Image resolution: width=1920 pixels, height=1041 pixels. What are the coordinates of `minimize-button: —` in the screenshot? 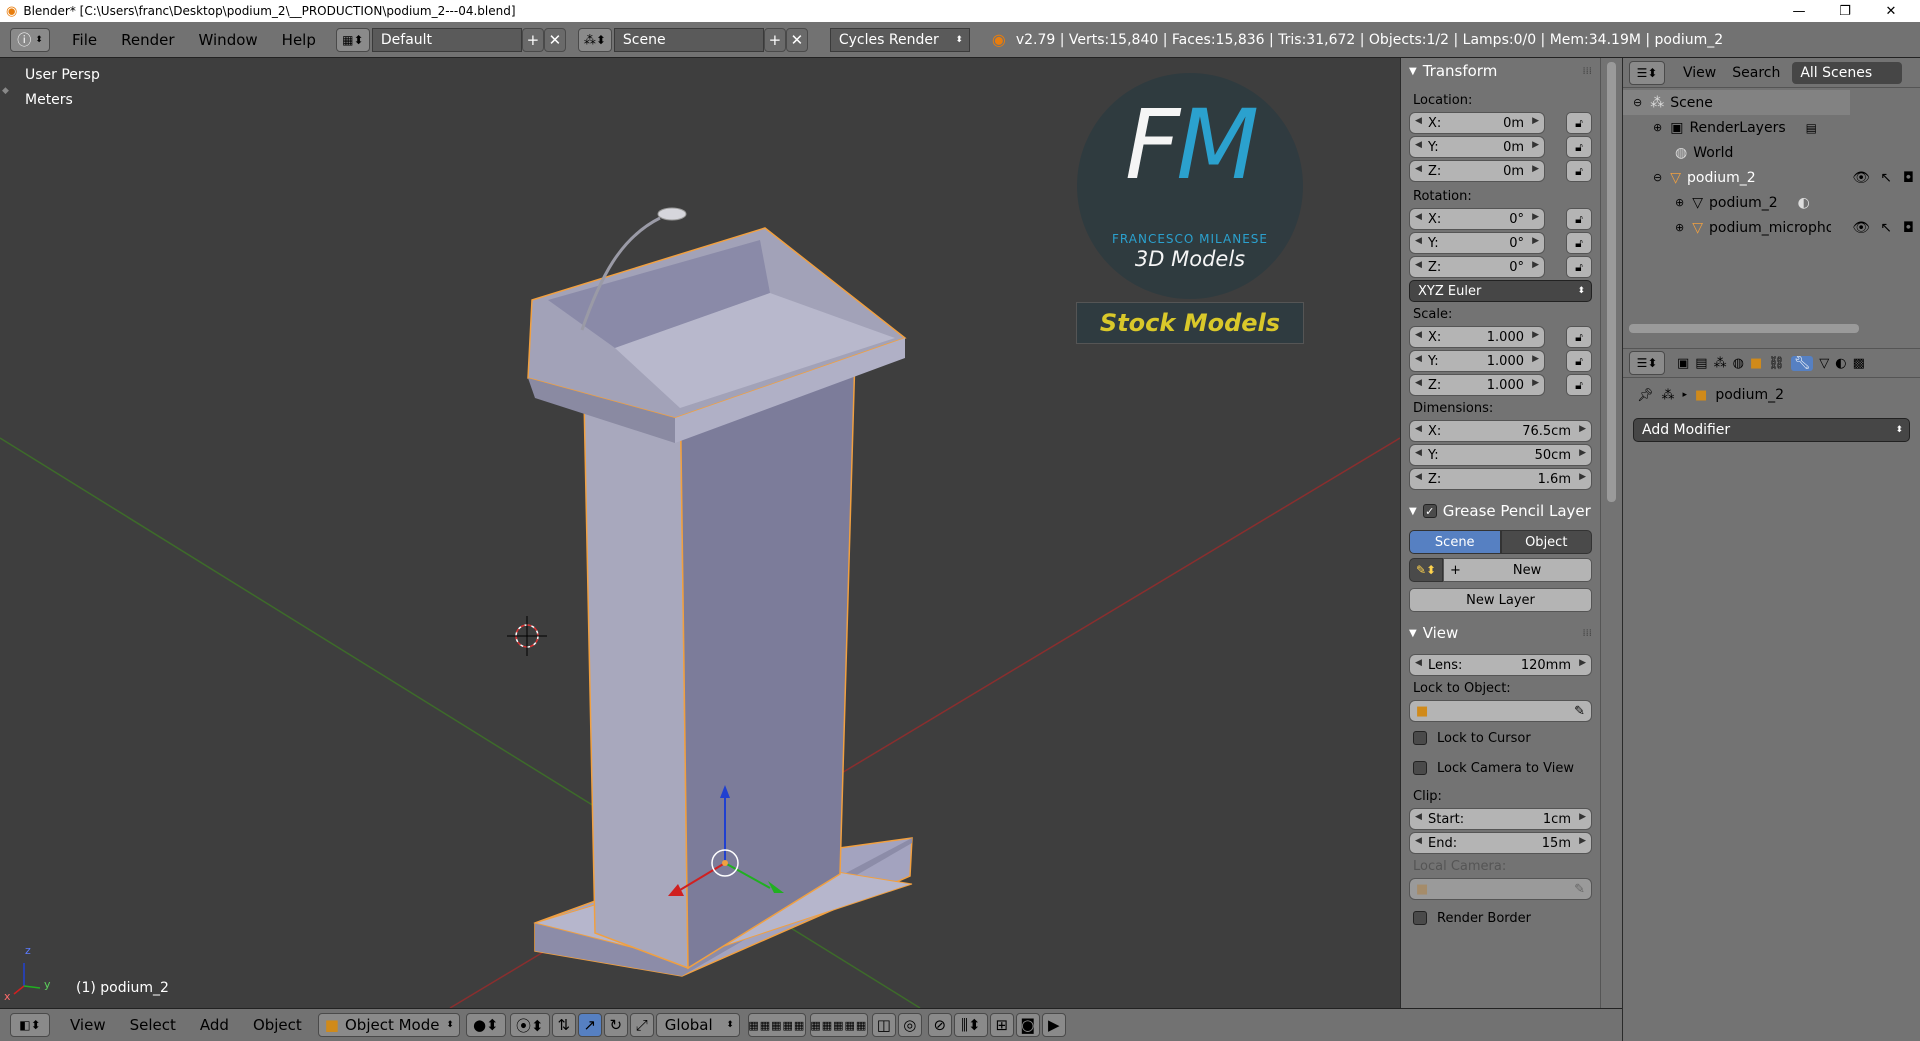 It's located at (1799, 11).